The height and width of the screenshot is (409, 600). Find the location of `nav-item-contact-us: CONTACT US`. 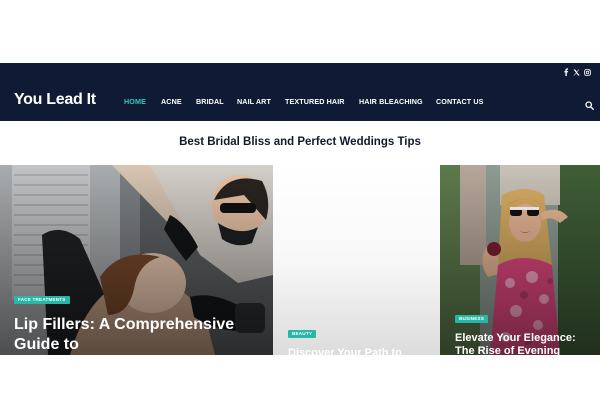

nav-item-contact-us: CONTACT US is located at coordinates (460, 101).